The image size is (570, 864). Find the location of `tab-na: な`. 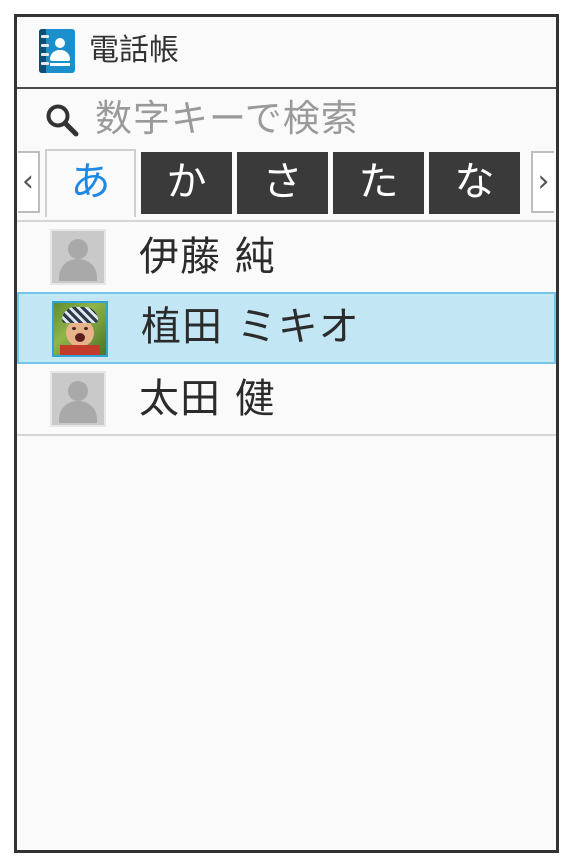

tab-na: な is located at coordinates (474, 183).